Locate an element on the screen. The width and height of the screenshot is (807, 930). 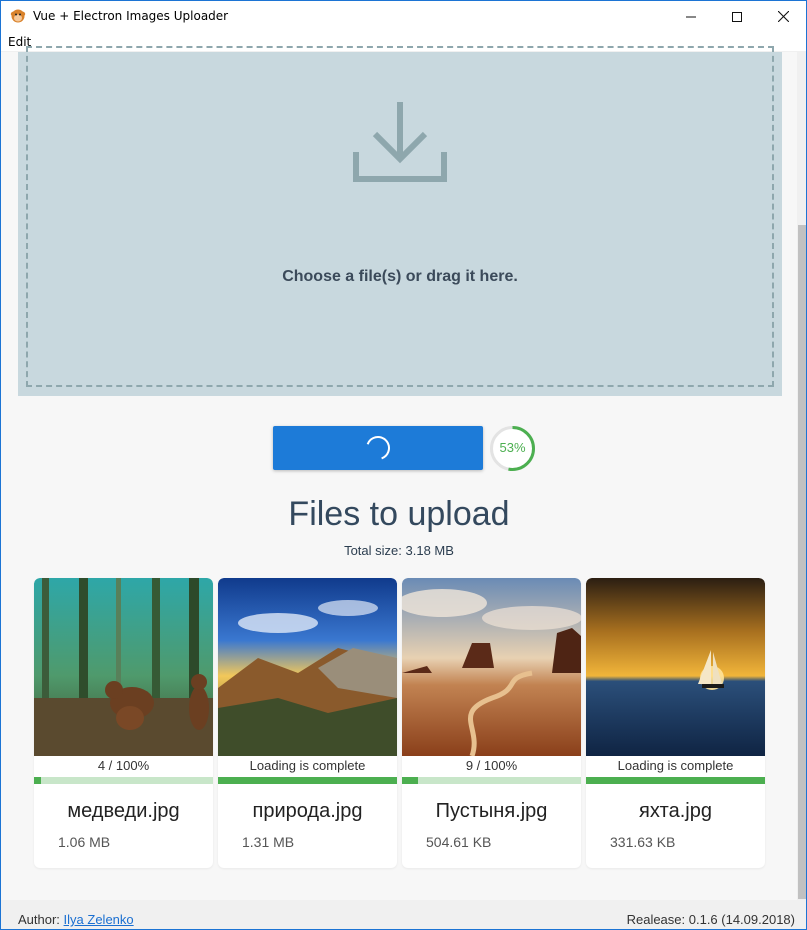
file-card: Loading is complete яхта.jpg 331.63 KB is located at coordinates (675, 723).